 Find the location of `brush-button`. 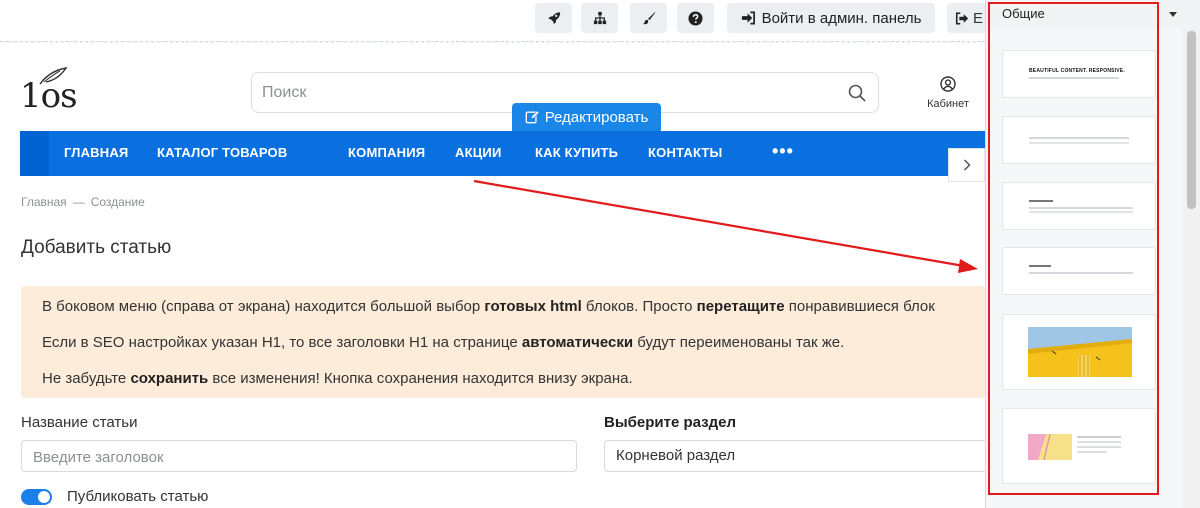

brush-button is located at coordinates (648, 18).